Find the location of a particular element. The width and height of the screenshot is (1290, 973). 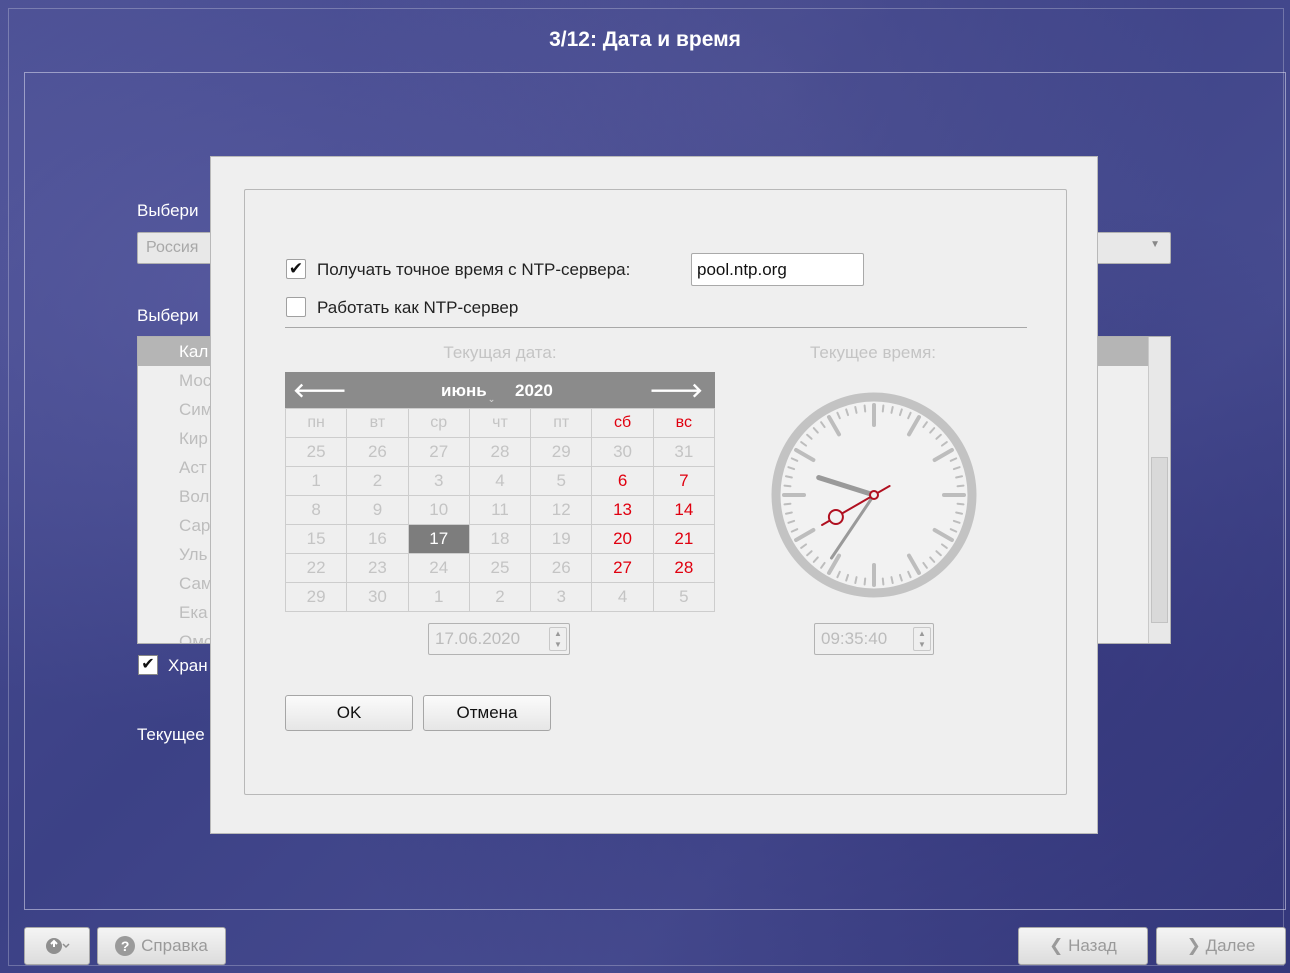

cancel-button: Отмена is located at coordinates (487, 713).